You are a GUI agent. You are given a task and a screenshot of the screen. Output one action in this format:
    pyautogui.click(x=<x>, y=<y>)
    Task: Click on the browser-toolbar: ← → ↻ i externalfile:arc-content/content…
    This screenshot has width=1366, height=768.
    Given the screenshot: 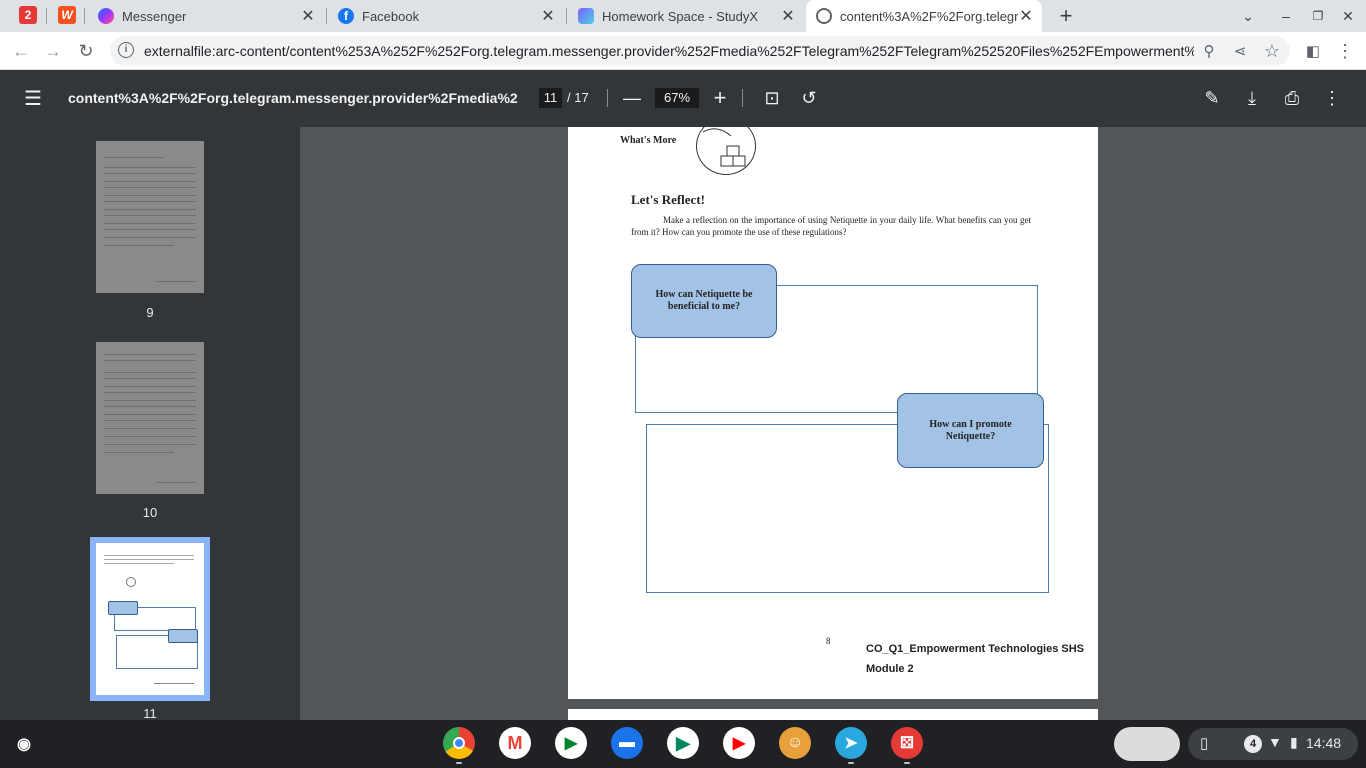 What is the action you would take?
    pyautogui.click(x=683, y=51)
    